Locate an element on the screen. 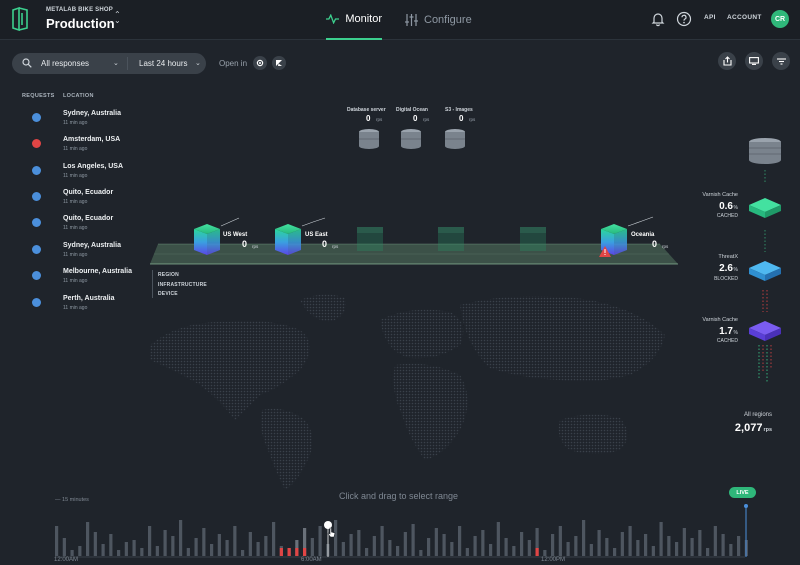  share-icon is located at coordinates (727, 61).